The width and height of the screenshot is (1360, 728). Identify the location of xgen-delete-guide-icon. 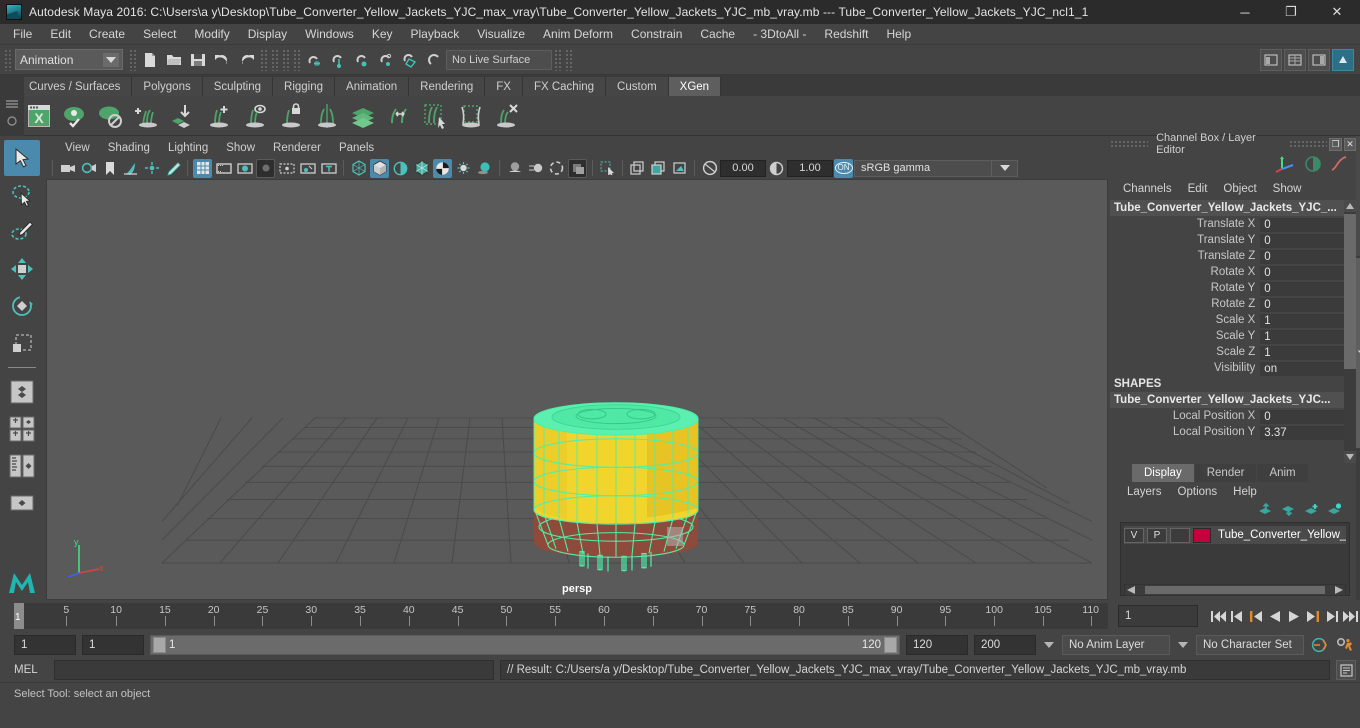
(507, 116).